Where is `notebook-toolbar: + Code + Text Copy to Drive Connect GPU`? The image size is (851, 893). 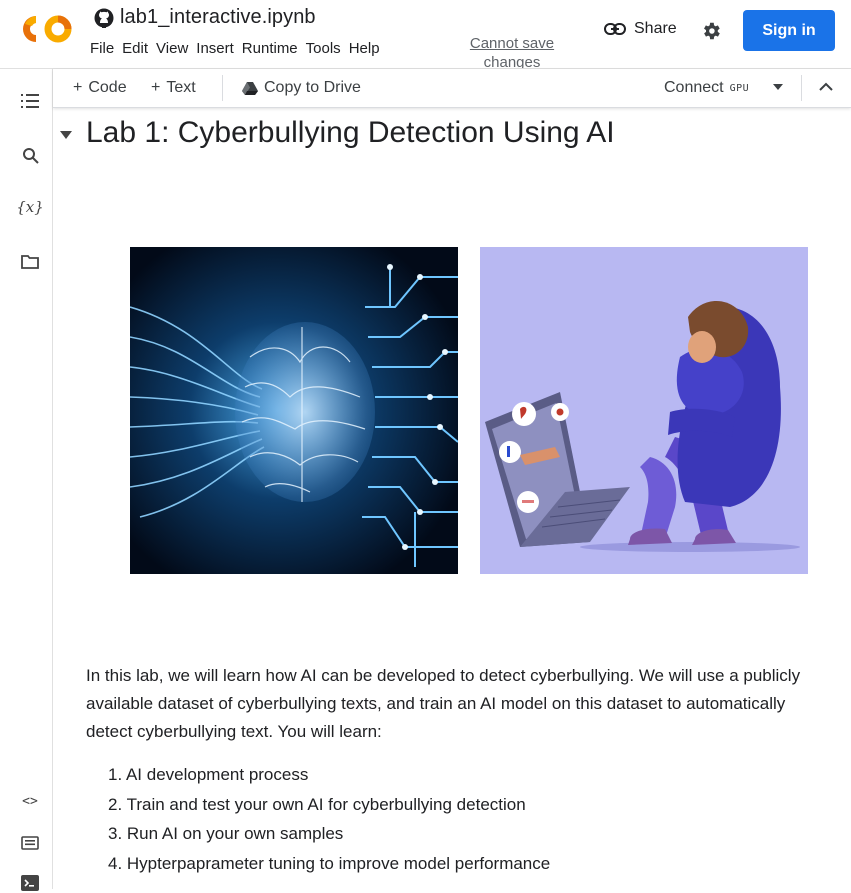
notebook-toolbar: + Code + Text Copy to Drive Connect GPU is located at coordinates (452, 88).